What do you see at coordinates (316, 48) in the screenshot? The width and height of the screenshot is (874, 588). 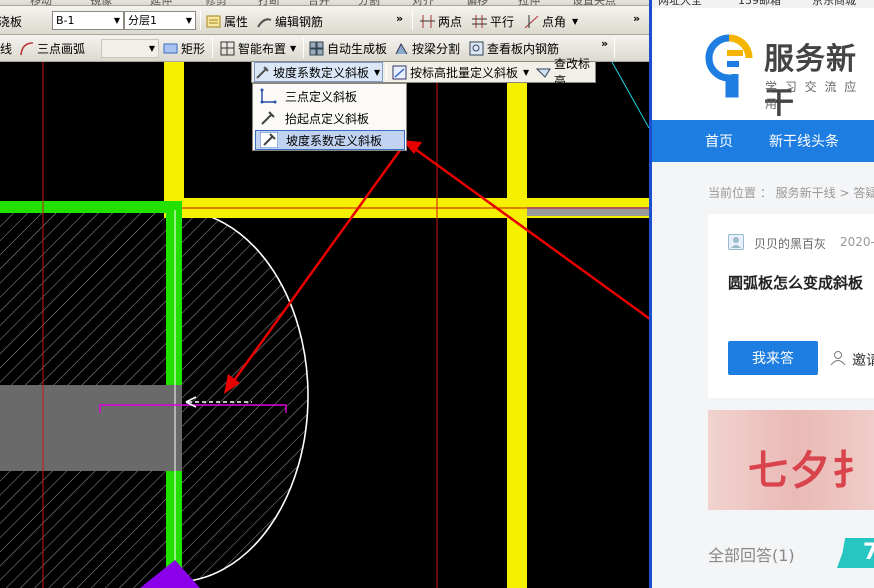 I see `auto-gen-icon` at bounding box center [316, 48].